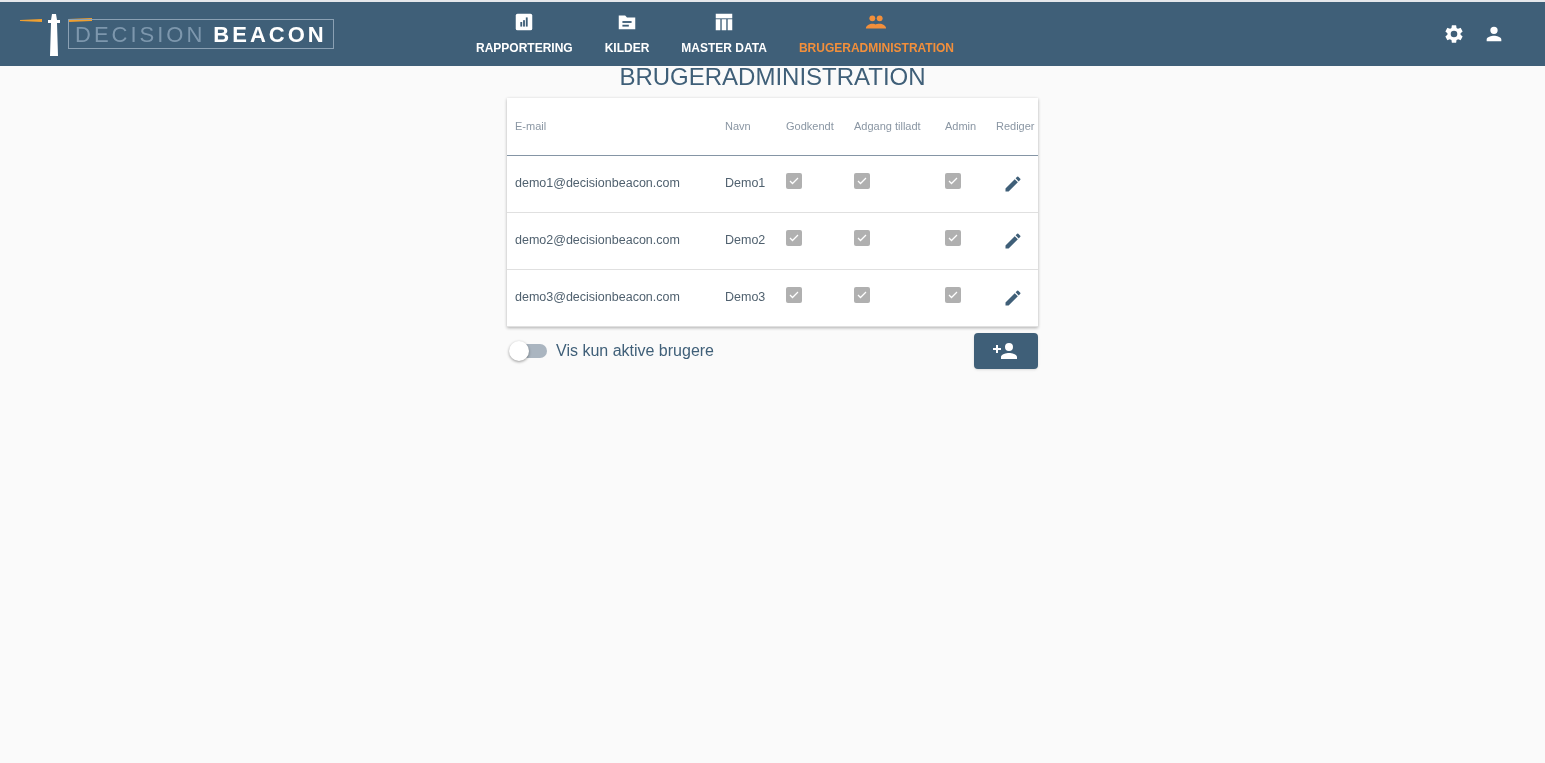  Describe the element at coordinates (747, 183) in the screenshot. I see `table-cell: Demo1` at that location.